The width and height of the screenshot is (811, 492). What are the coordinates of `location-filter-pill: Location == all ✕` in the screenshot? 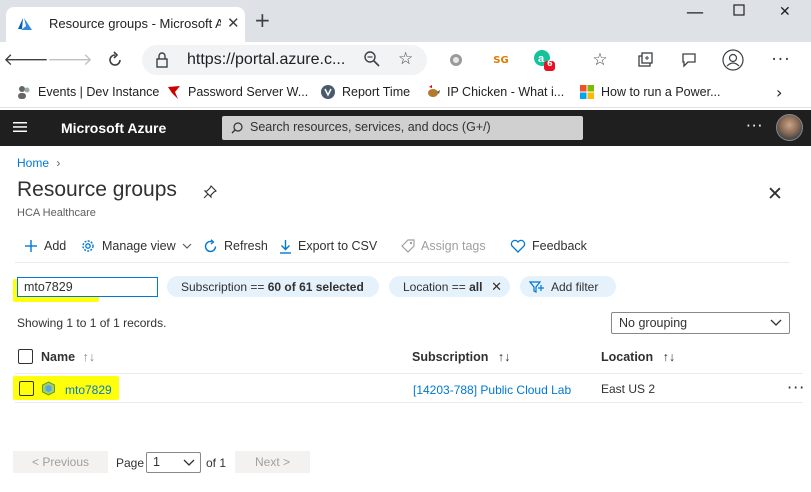 It's located at (449, 286).